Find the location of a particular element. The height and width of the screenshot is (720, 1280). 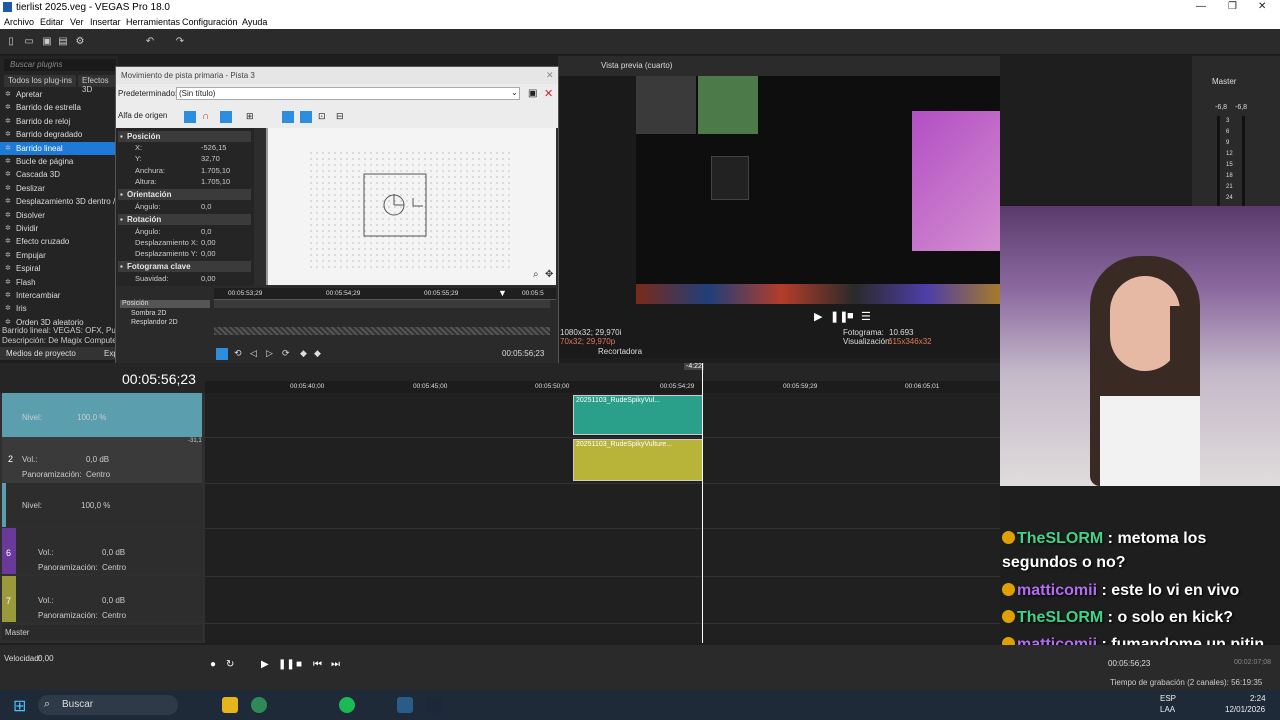

file-explorer-icon is located at coordinates (230, 705).